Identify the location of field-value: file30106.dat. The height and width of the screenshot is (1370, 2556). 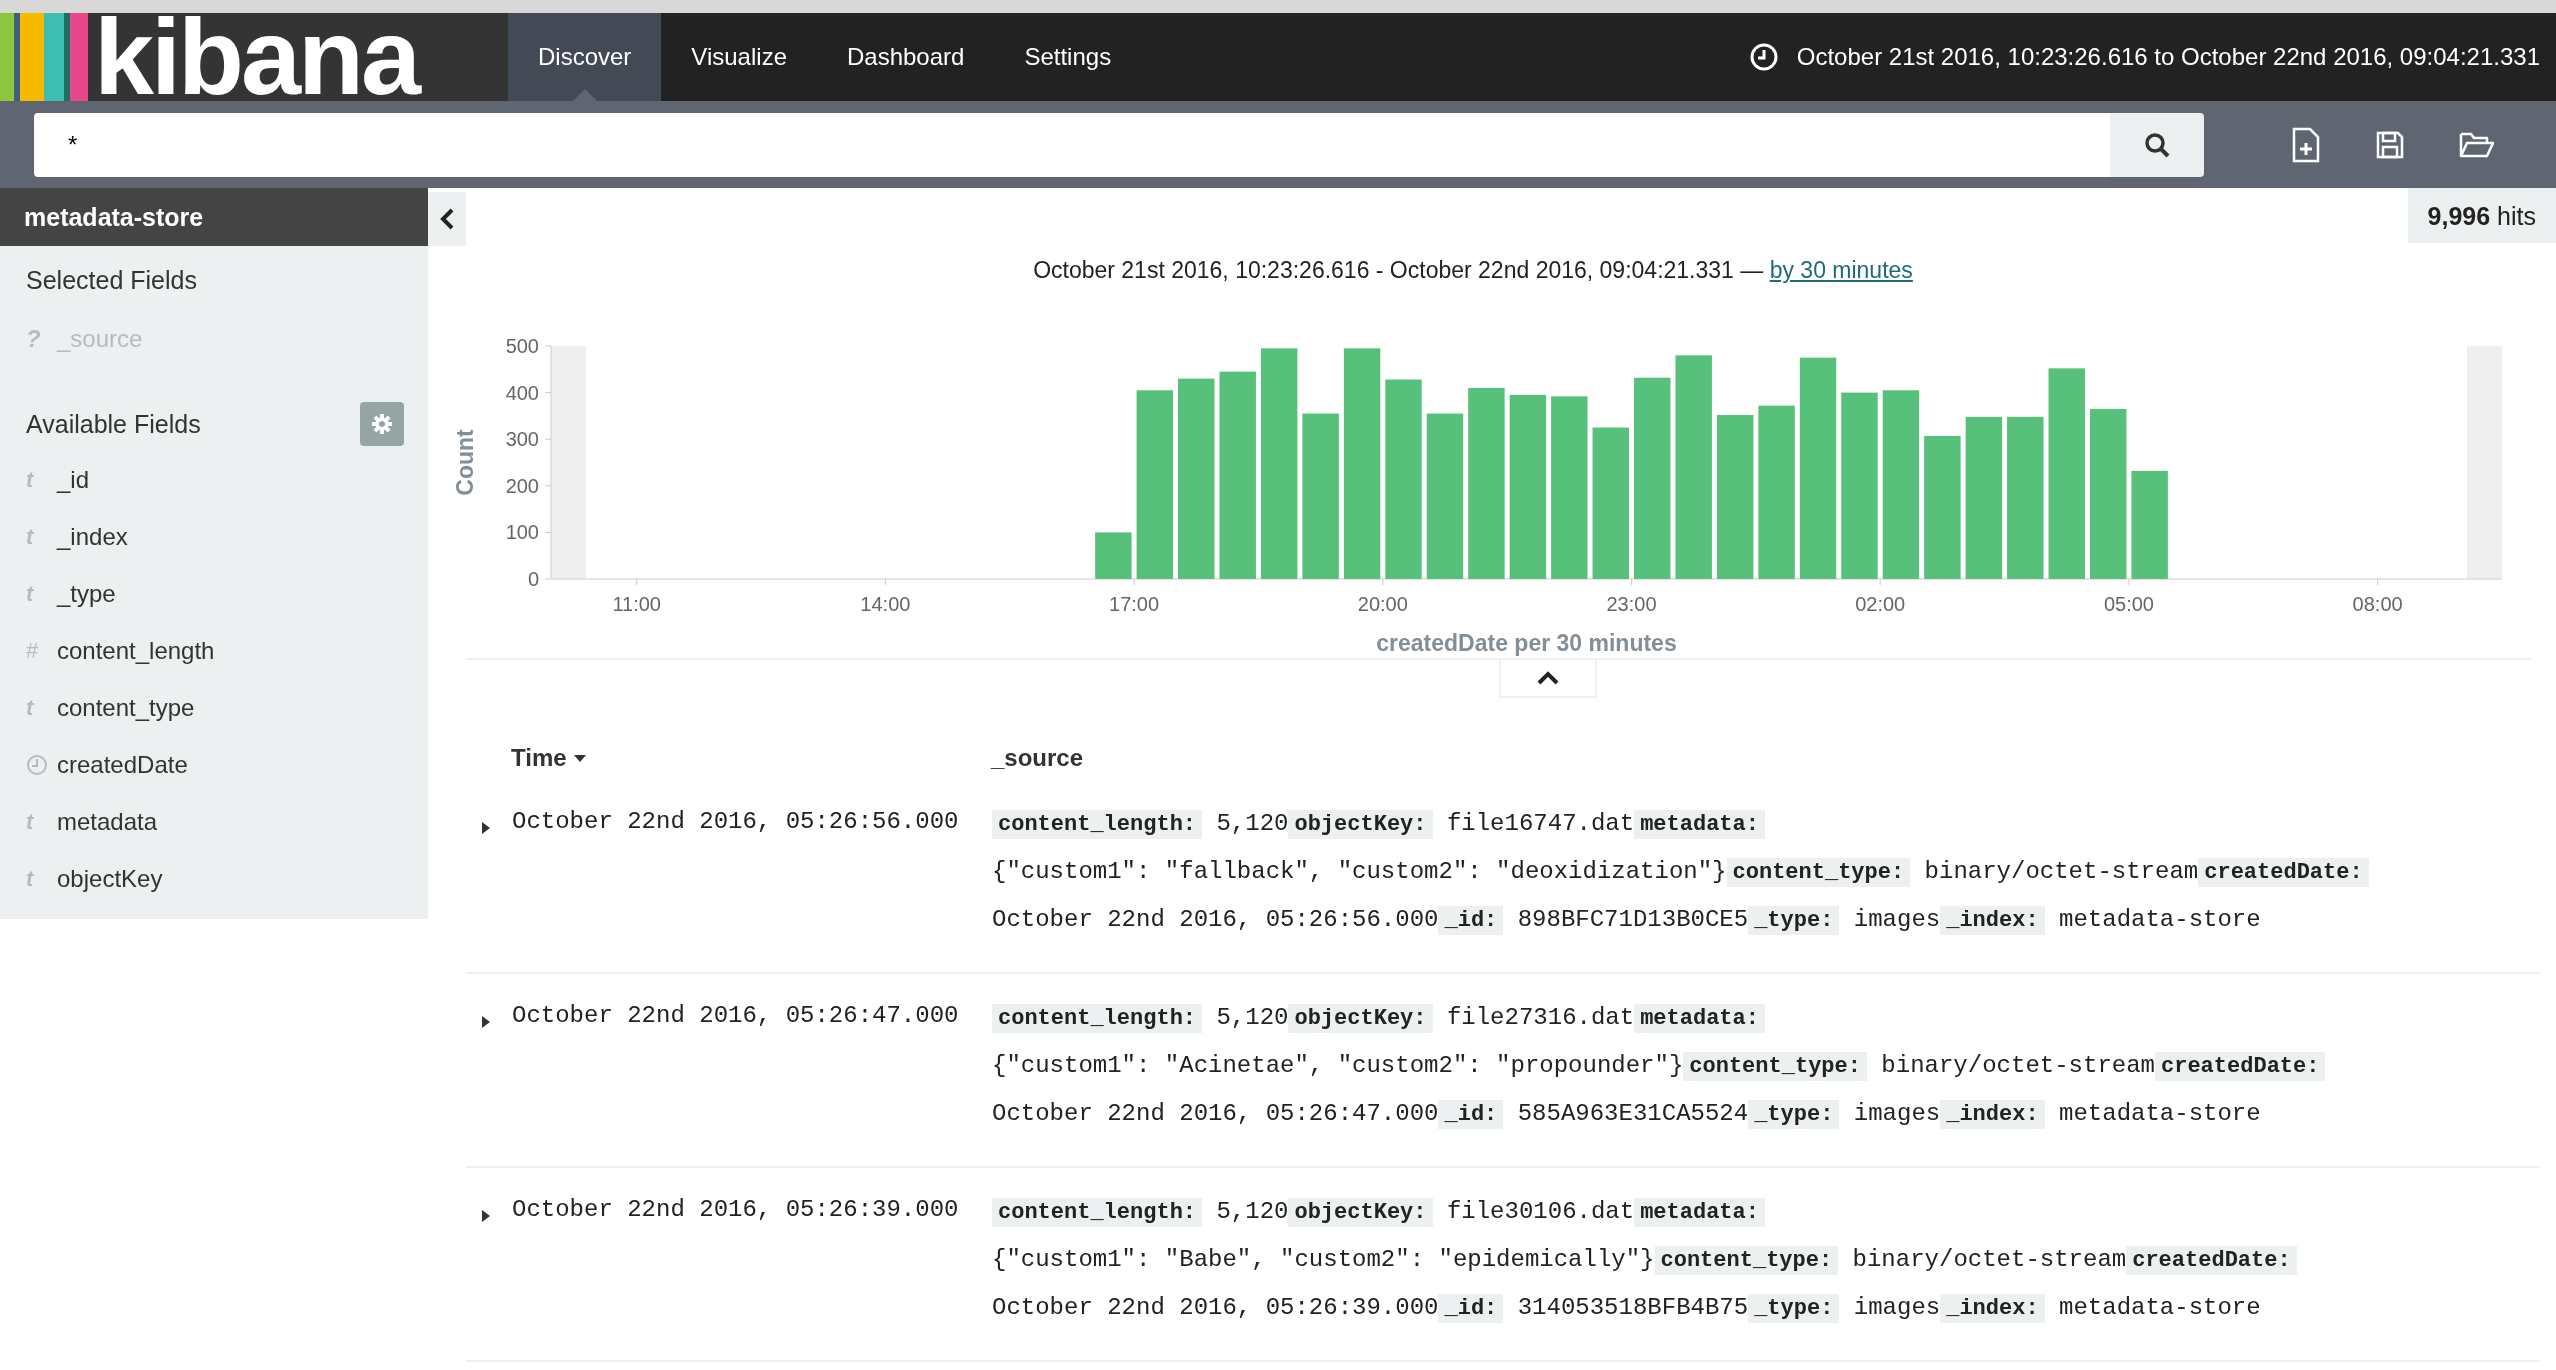
(1540, 1211).